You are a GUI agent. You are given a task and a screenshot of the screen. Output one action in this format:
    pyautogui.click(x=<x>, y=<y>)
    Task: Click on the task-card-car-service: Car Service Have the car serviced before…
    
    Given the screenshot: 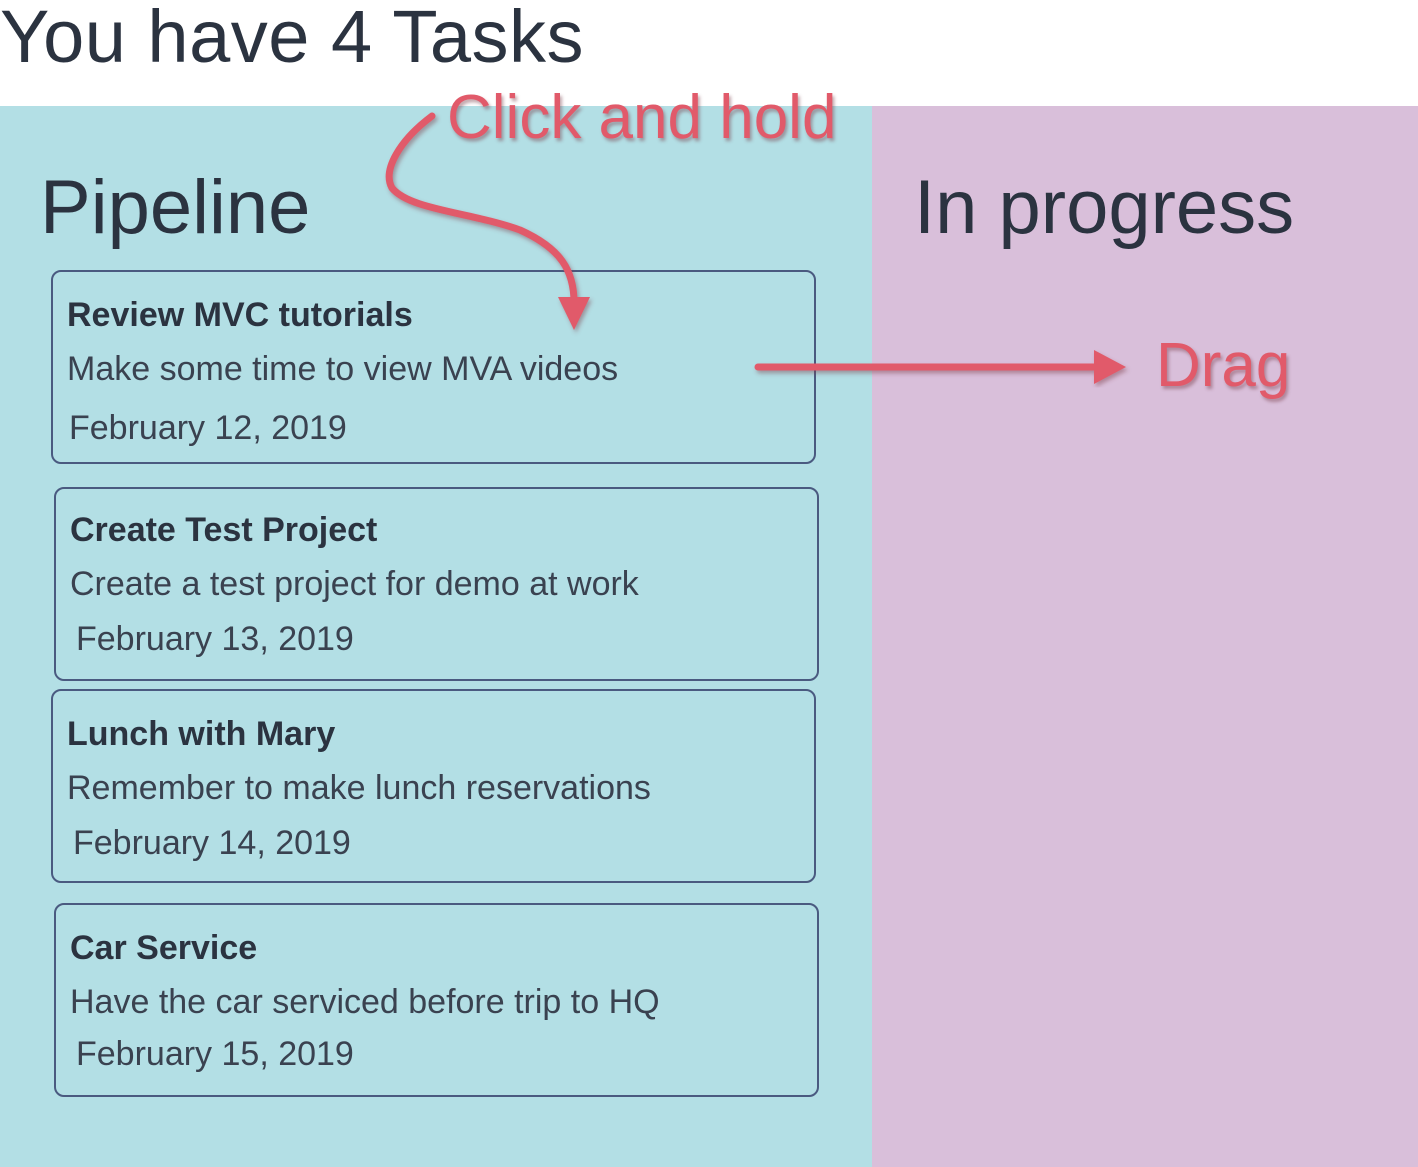 What is the action you would take?
    pyautogui.click(x=436, y=1000)
    